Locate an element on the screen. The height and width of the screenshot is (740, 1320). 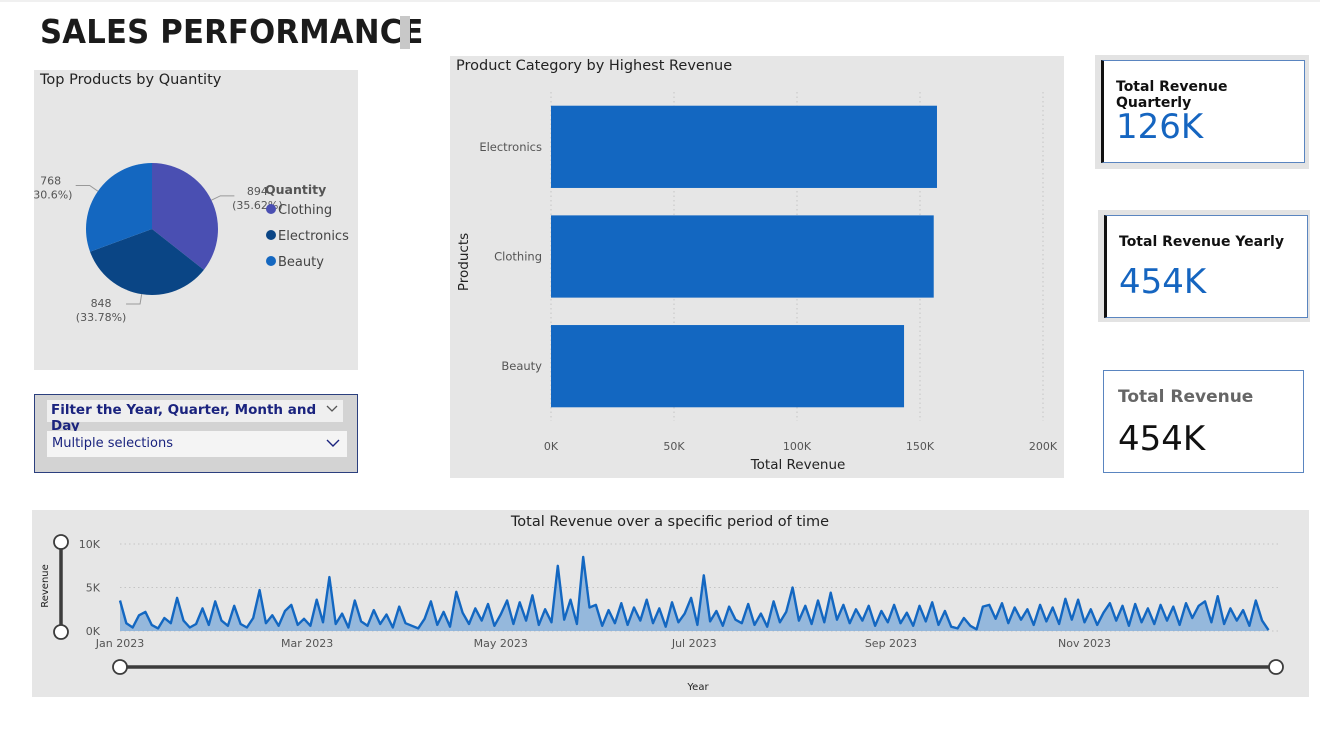
bar-y-axis-label: Products is located at coordinates (464, 262).